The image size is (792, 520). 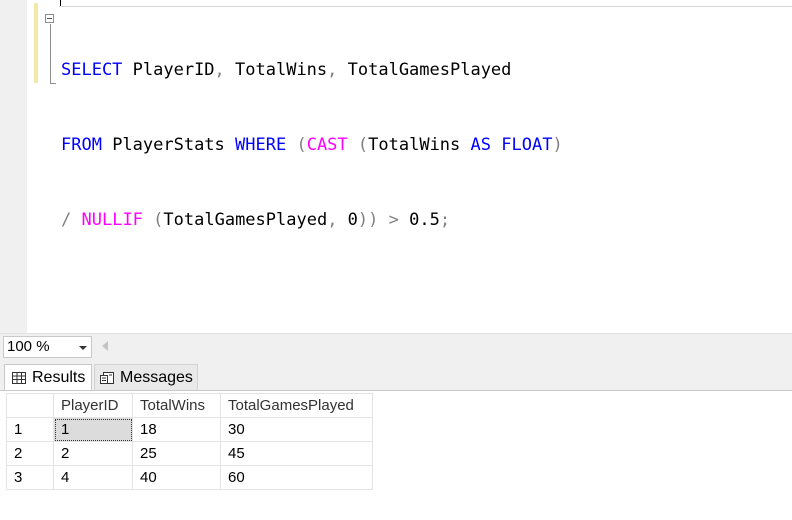 I want to click on code-token: FLOAT, so click(x=527, y=145).